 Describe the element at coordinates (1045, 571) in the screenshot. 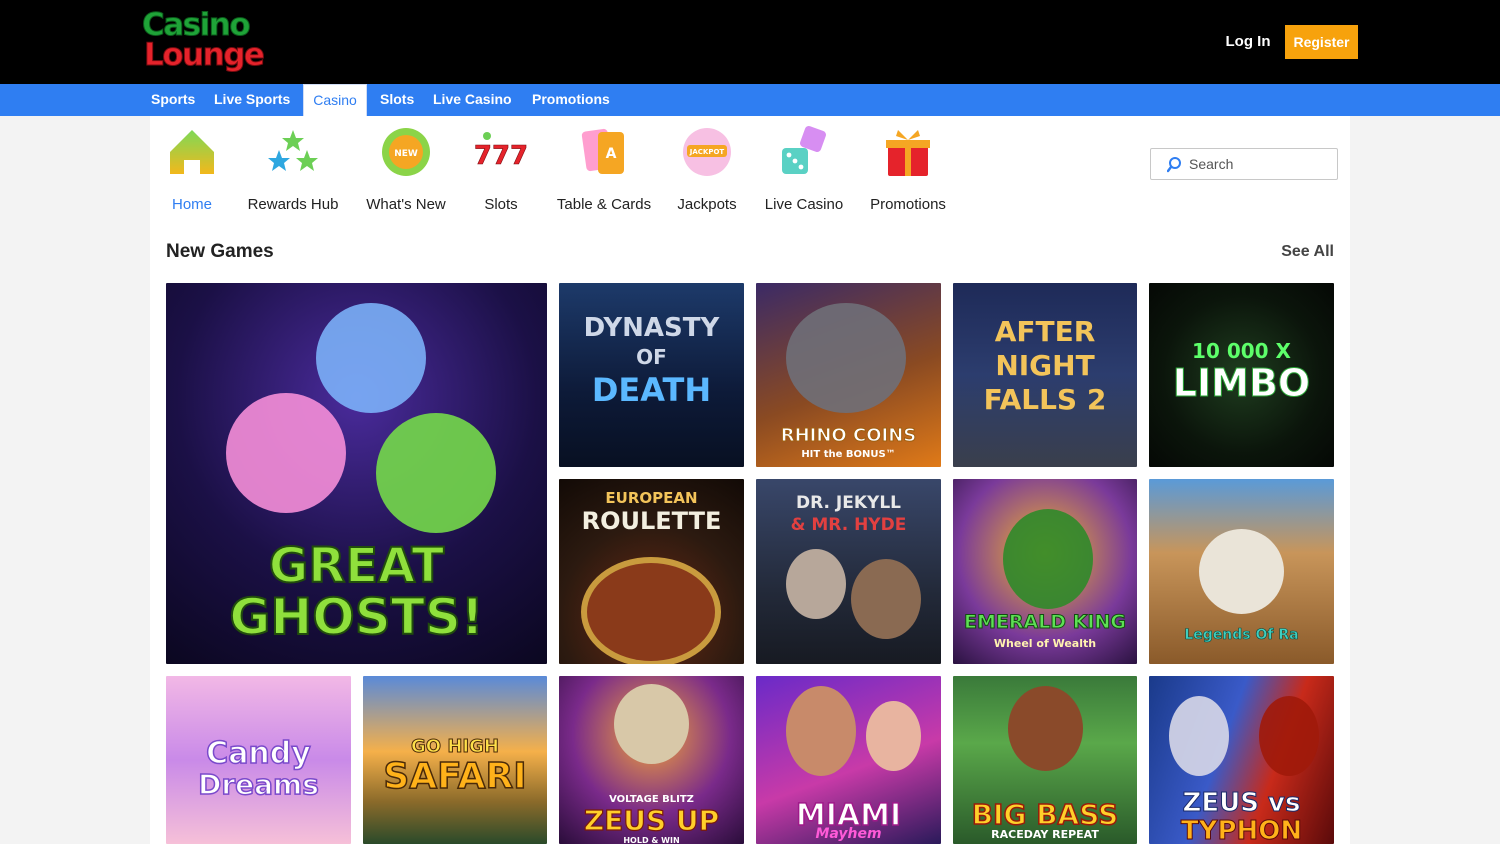

I see `game-tile-emerald-king: EMERALD KING Wheel of Wealth` at that location.